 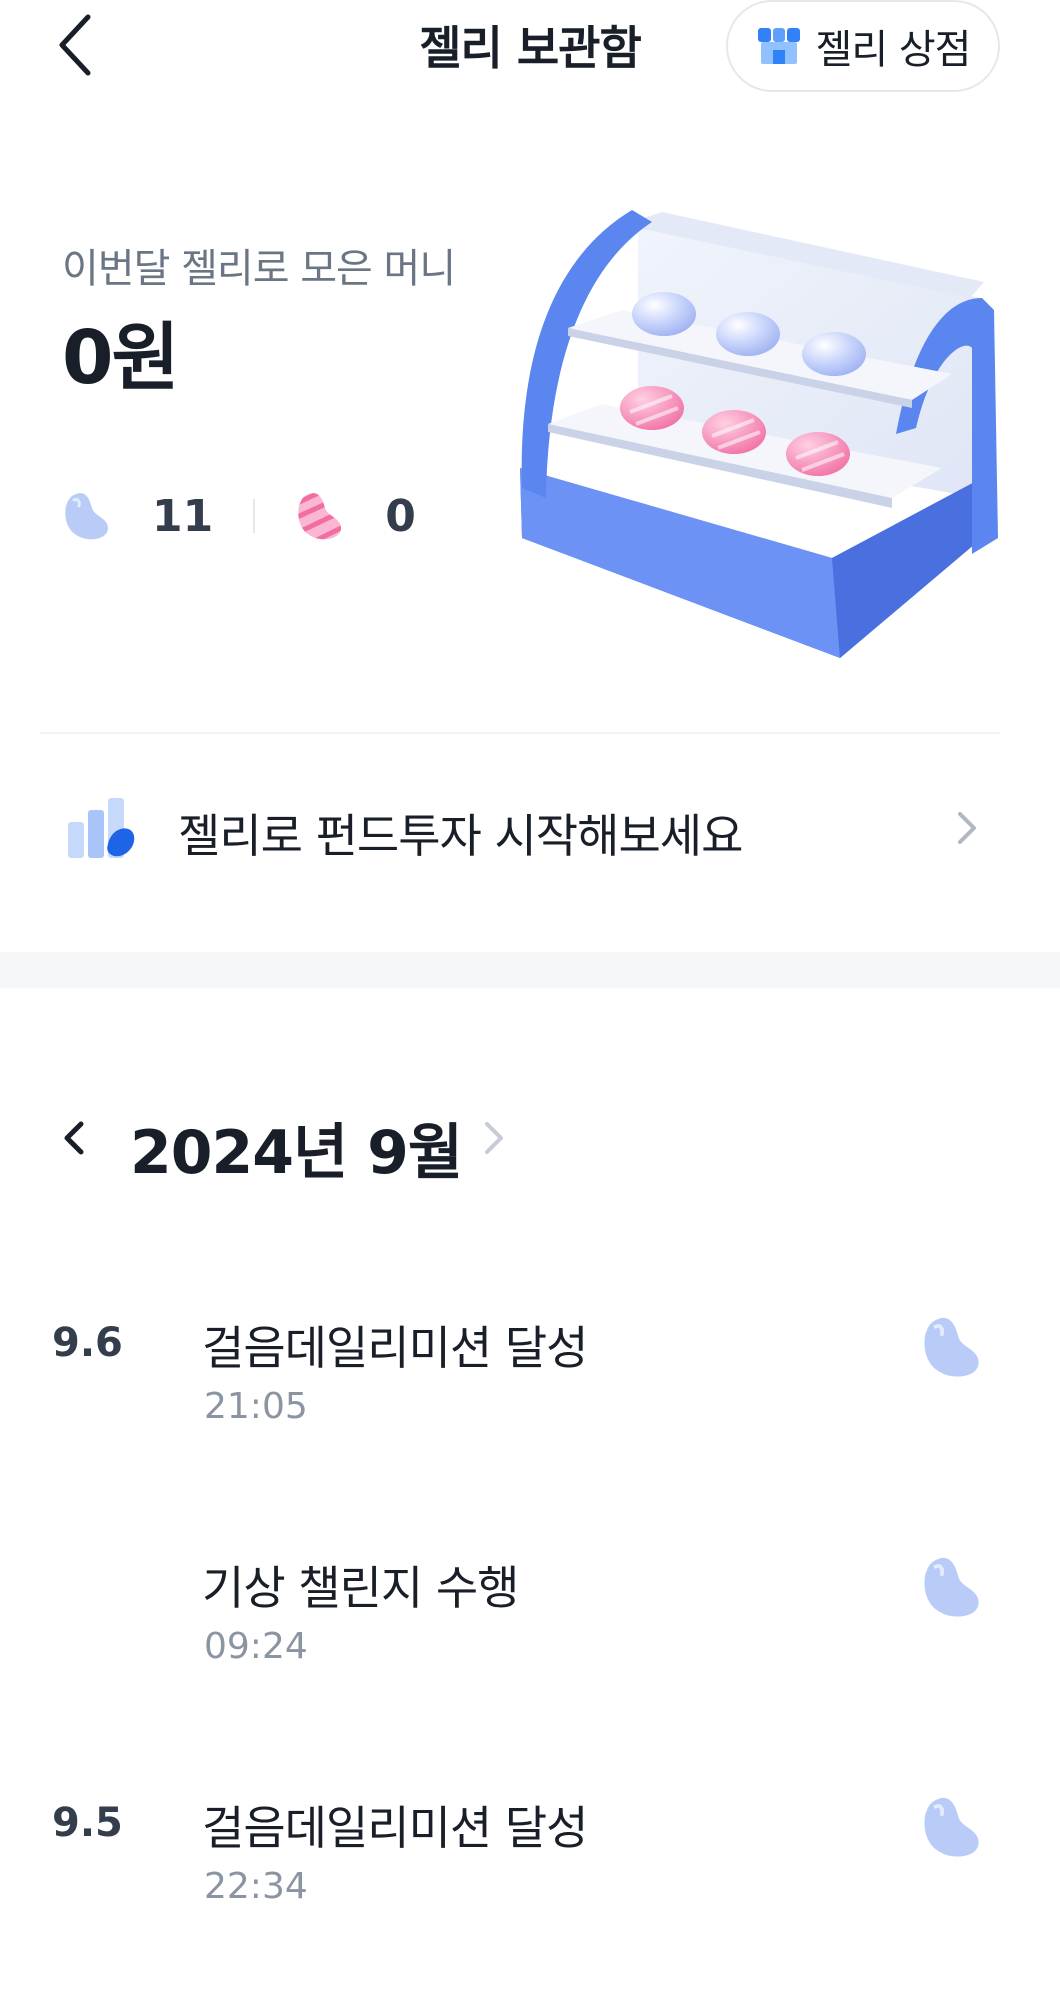 I want to click on monthly-money-label: 이번달 젤리로 모은 머니, so click(x=259, y=269).